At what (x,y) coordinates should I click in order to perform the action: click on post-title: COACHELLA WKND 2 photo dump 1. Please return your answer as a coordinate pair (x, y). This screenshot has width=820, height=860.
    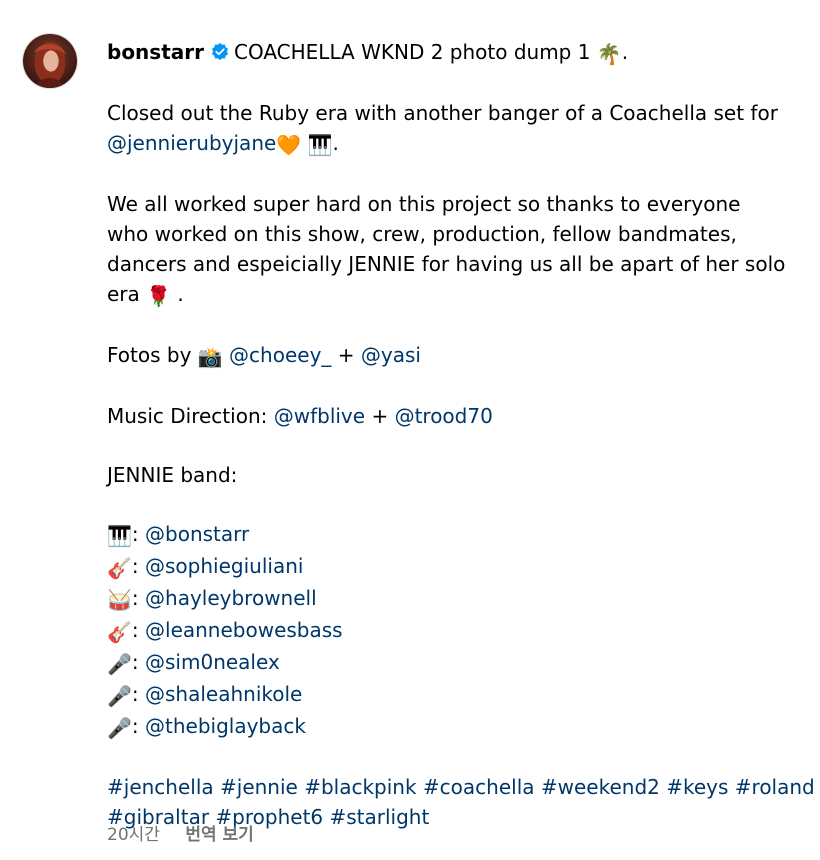
    Looking at the image, I should click on (412, 52).